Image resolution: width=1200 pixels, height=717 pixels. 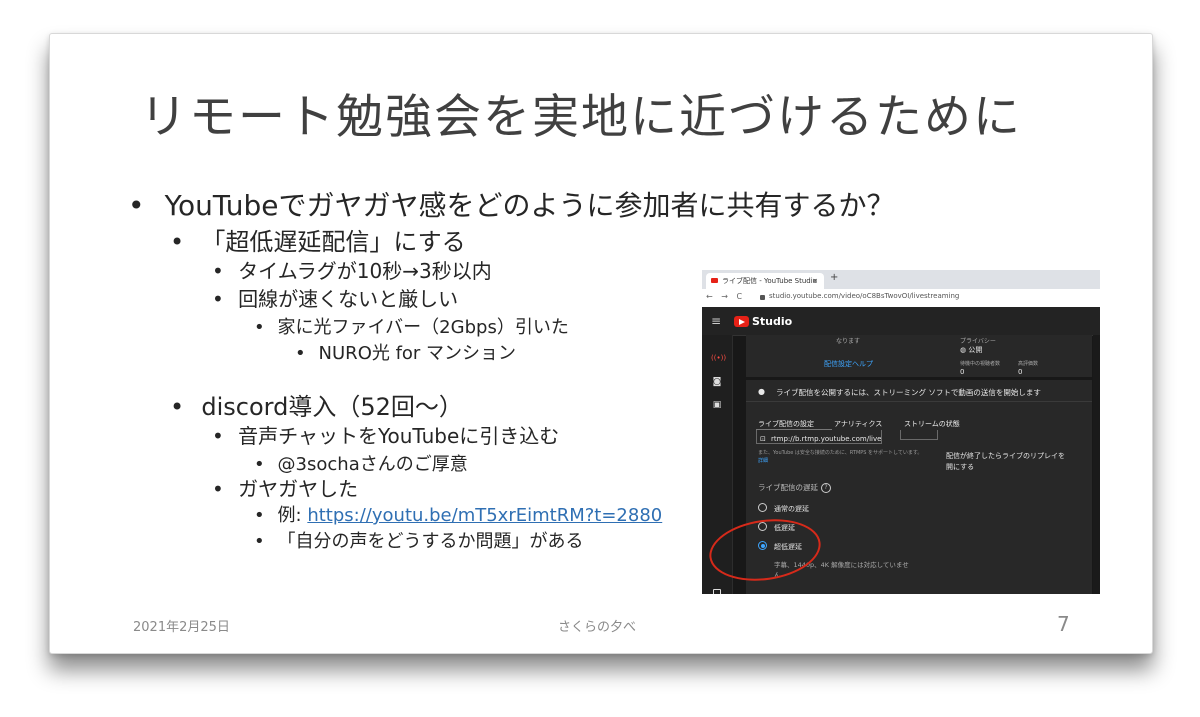 I want to click on bullet-gayagaya: • ガヤガヤした, so click(x=285, y=487).